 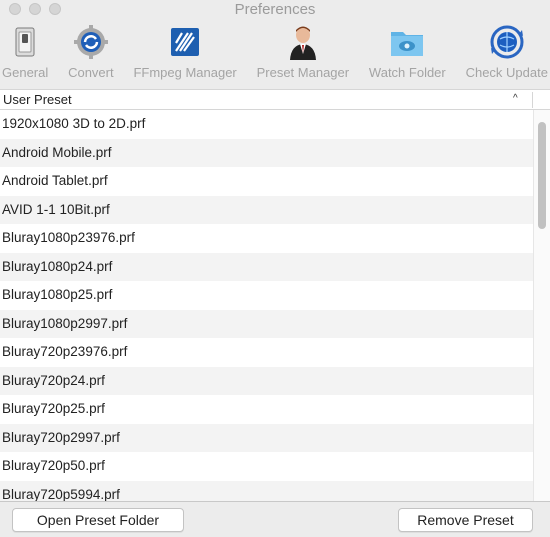 What do you see at coordinates (542, 175) in the screenshot?
I see `scrollbar-thumb` at bounding box center [542, 175].